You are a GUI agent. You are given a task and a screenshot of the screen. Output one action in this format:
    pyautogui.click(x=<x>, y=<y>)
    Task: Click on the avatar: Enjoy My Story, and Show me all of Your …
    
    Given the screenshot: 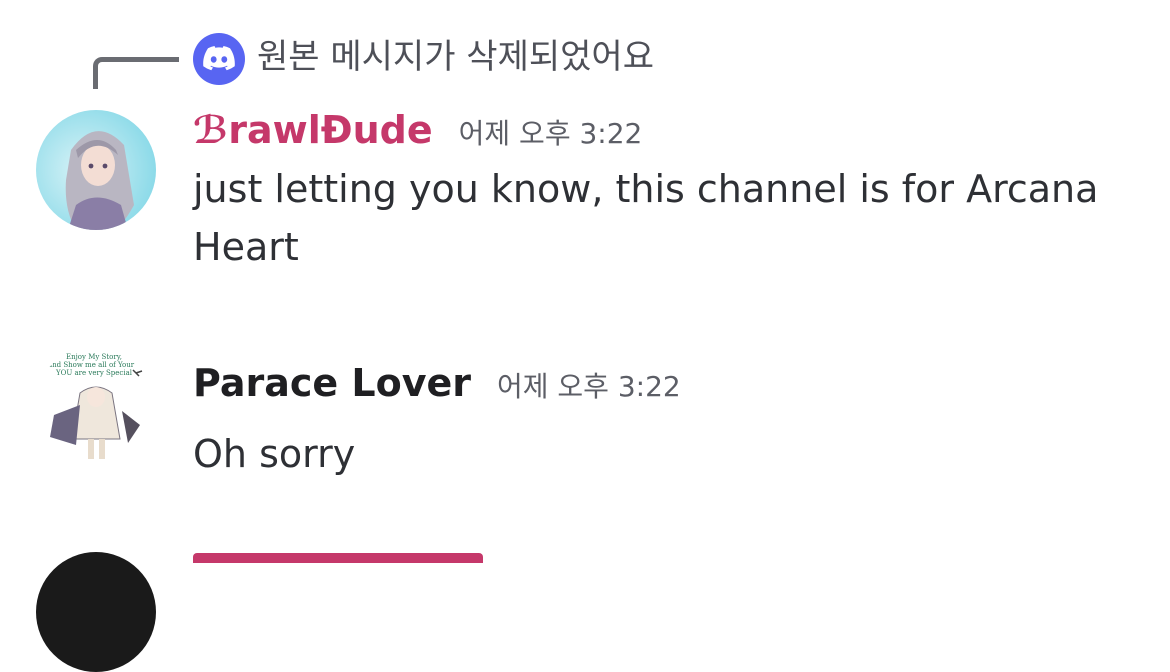 What is the action you would take?
    pyautogui.click(x=96, y=405)
    